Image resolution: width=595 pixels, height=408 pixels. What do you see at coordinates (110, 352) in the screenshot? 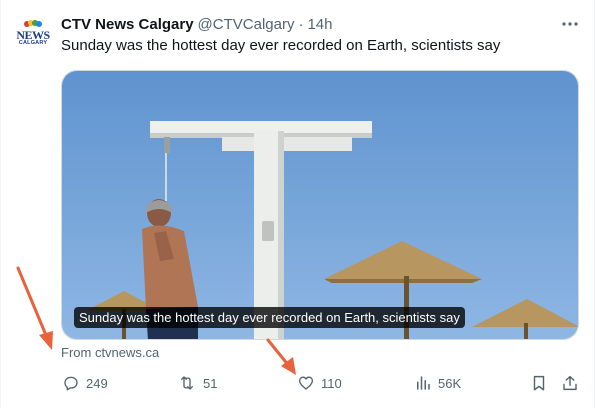
I see `card-source: From ctvnews.ca` at bounding box center [110, 352].